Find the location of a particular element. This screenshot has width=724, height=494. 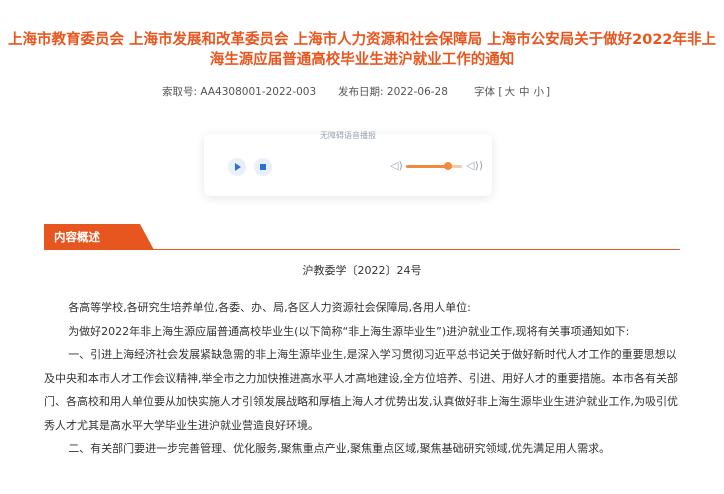

font-medium-link: 中 is located at coordinates (524, 92).